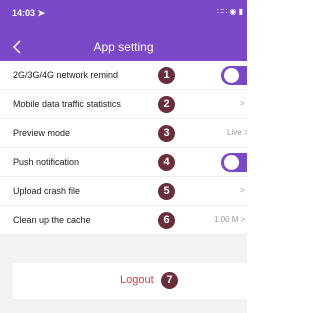 This screenshot has height=313, width=320. What do you see at coordinates (46, 162) in the screenshot?
I see `setting-label: Push notification` at bounding box center [46, 162].